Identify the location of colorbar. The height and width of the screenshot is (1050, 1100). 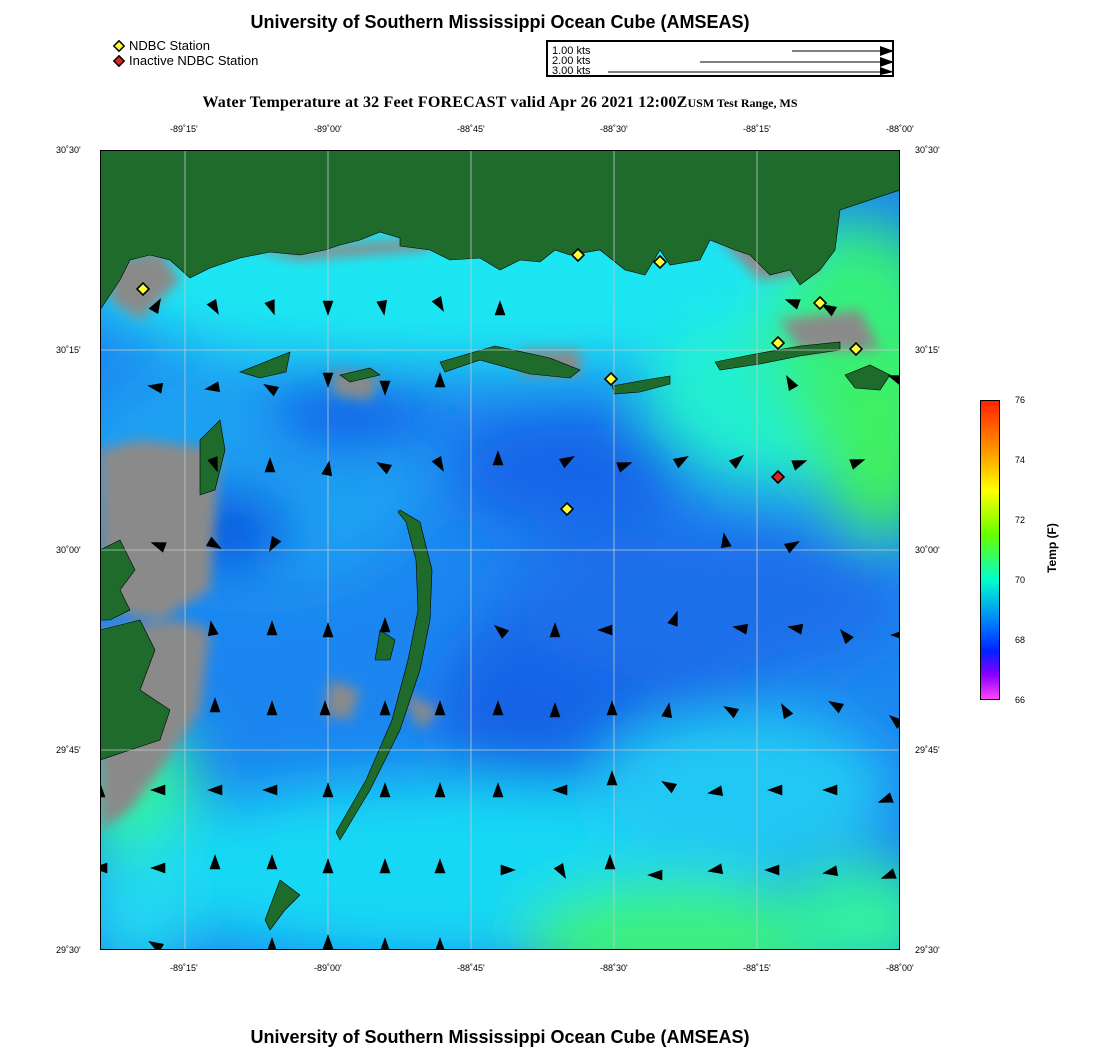
(990, 550).